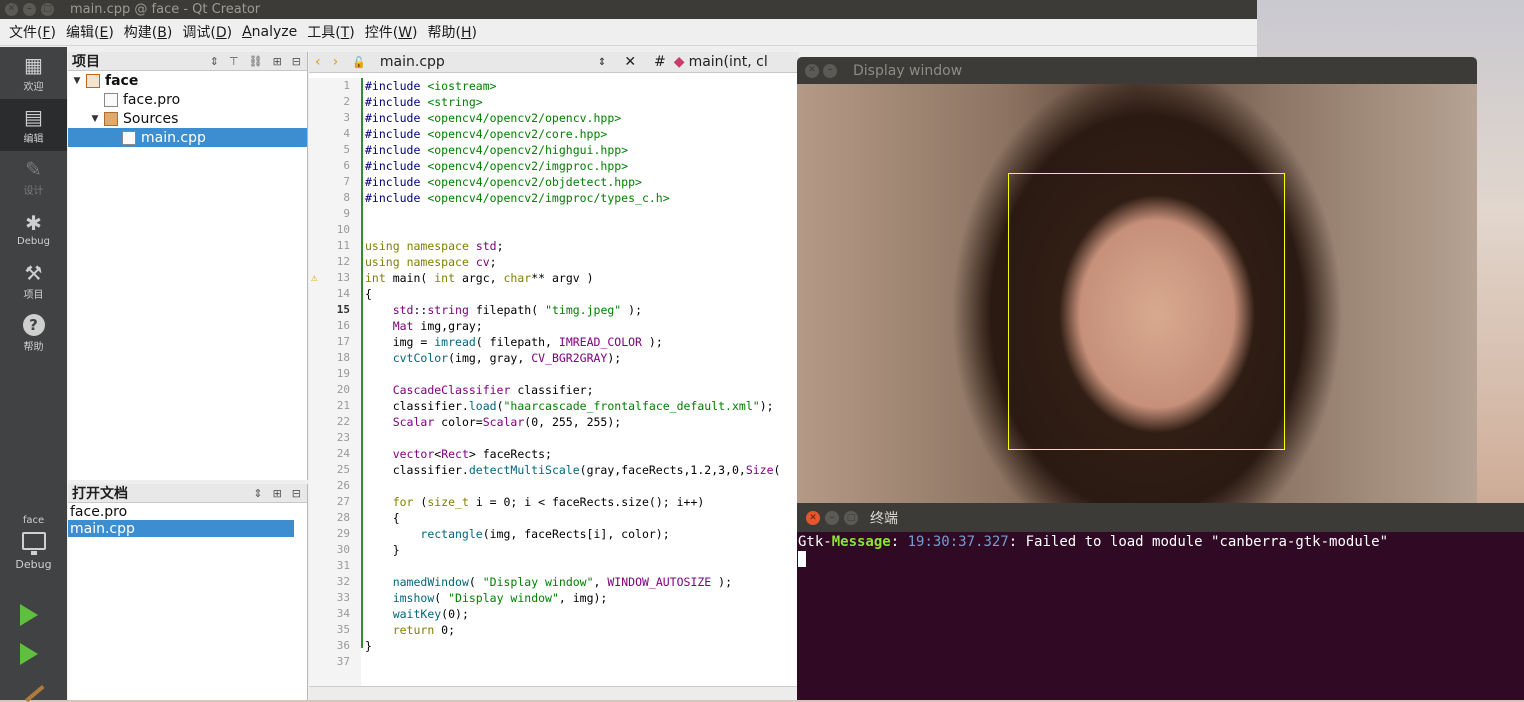 The height and width of the screenshot is (702, 1524). I want to click on file-select-icon: ⇕, so click(607, 62).